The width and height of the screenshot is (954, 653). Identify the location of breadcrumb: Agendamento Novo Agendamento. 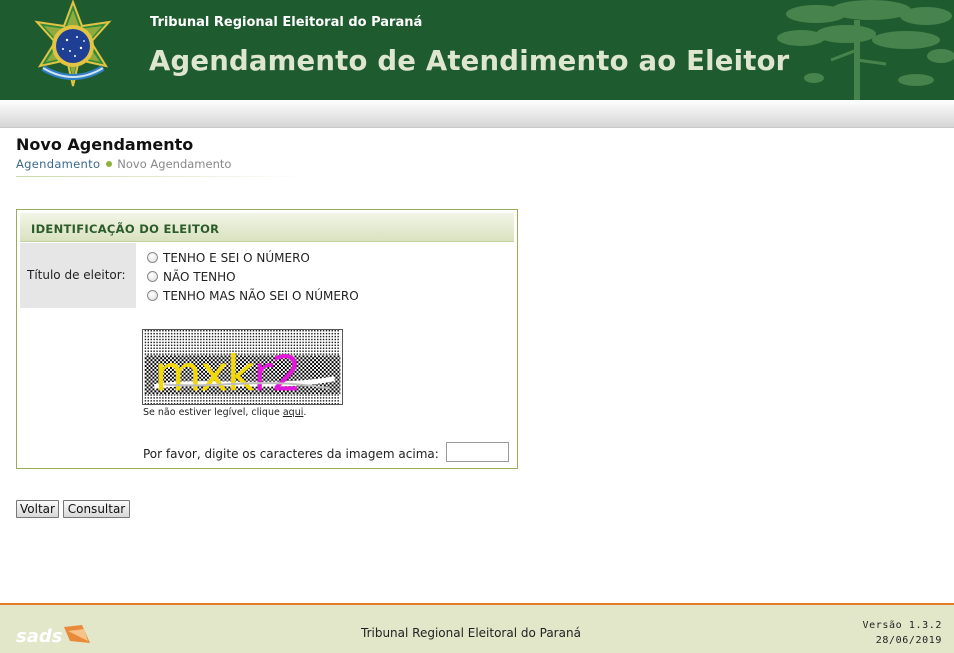
(123, 164).